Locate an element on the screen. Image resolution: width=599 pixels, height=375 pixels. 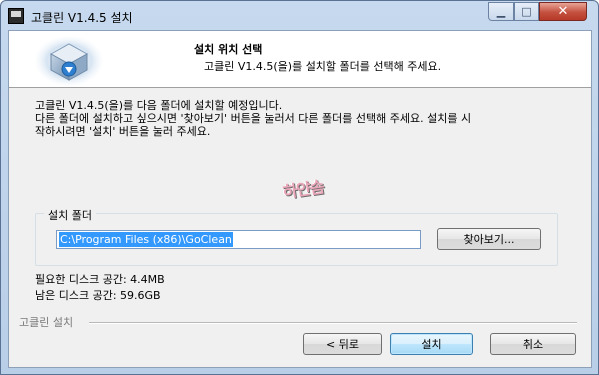
maximize-icon: □ is located at coordinates (526, 11).